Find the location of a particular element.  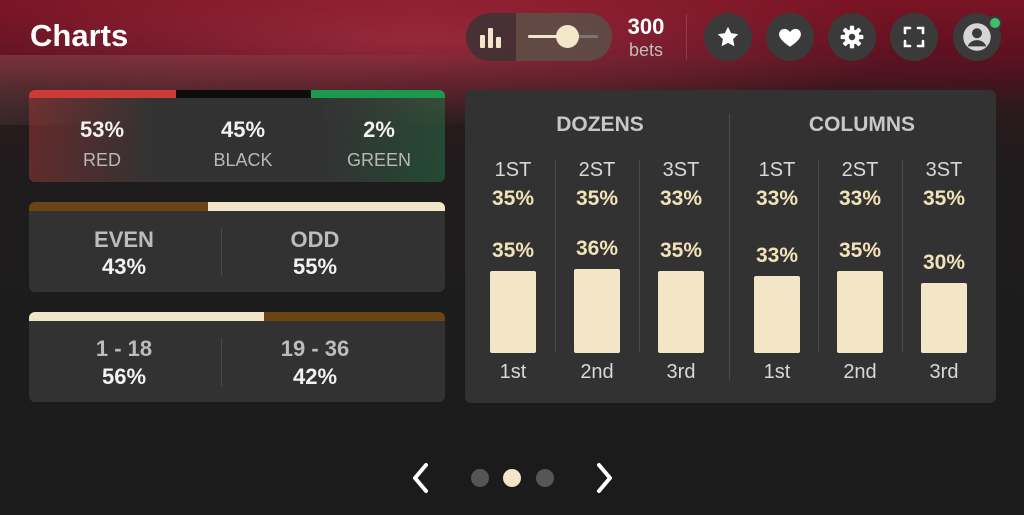

dozens-title: DOZENS is located at coordinates (600, 124).